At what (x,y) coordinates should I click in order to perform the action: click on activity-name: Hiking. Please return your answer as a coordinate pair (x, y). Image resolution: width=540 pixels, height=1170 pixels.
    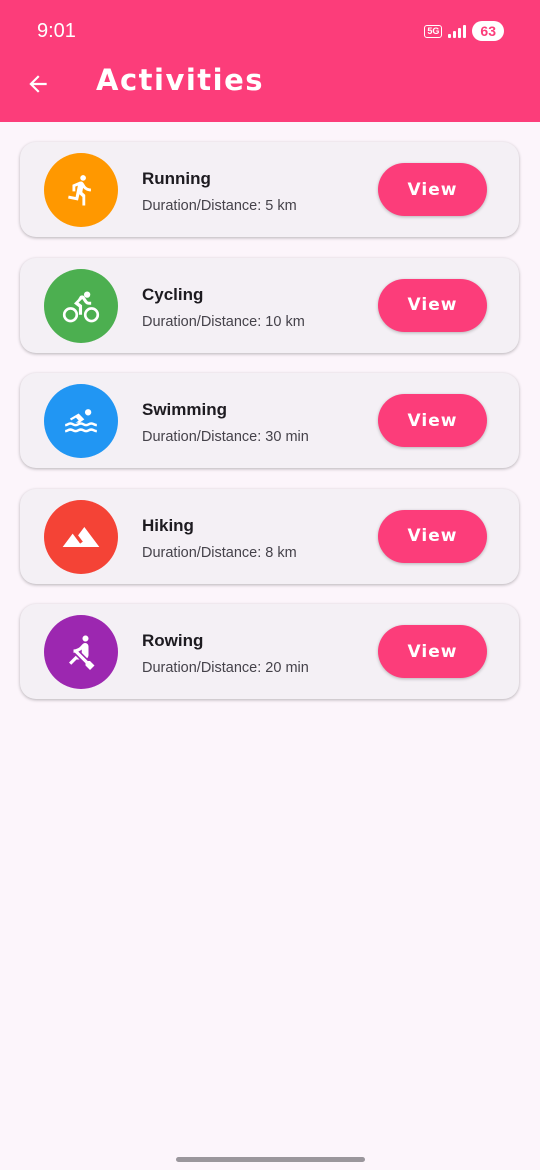
    Looking at the image, I should click on (168, 525).